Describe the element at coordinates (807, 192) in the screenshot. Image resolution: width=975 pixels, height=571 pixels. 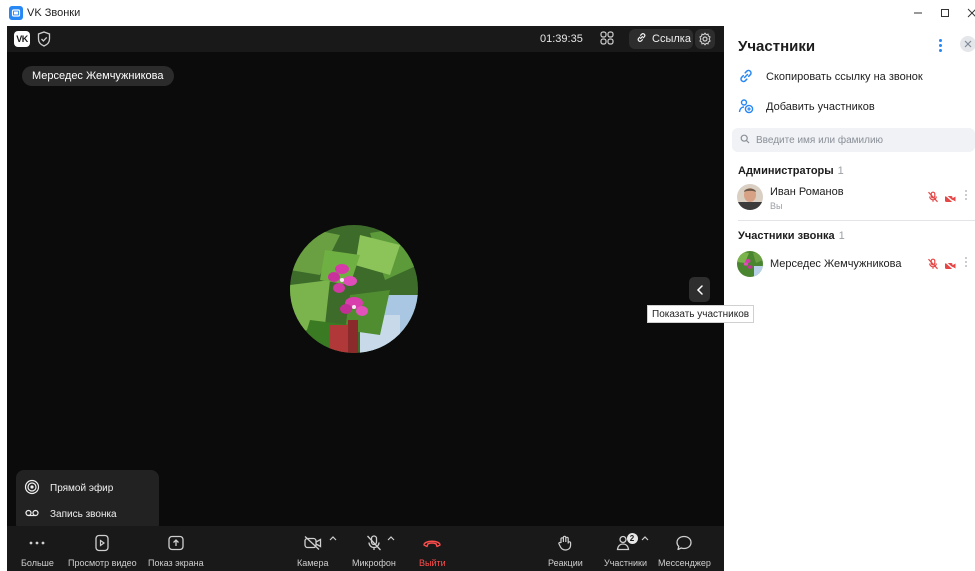
I see `participant-name: Иван Романов` at that location.